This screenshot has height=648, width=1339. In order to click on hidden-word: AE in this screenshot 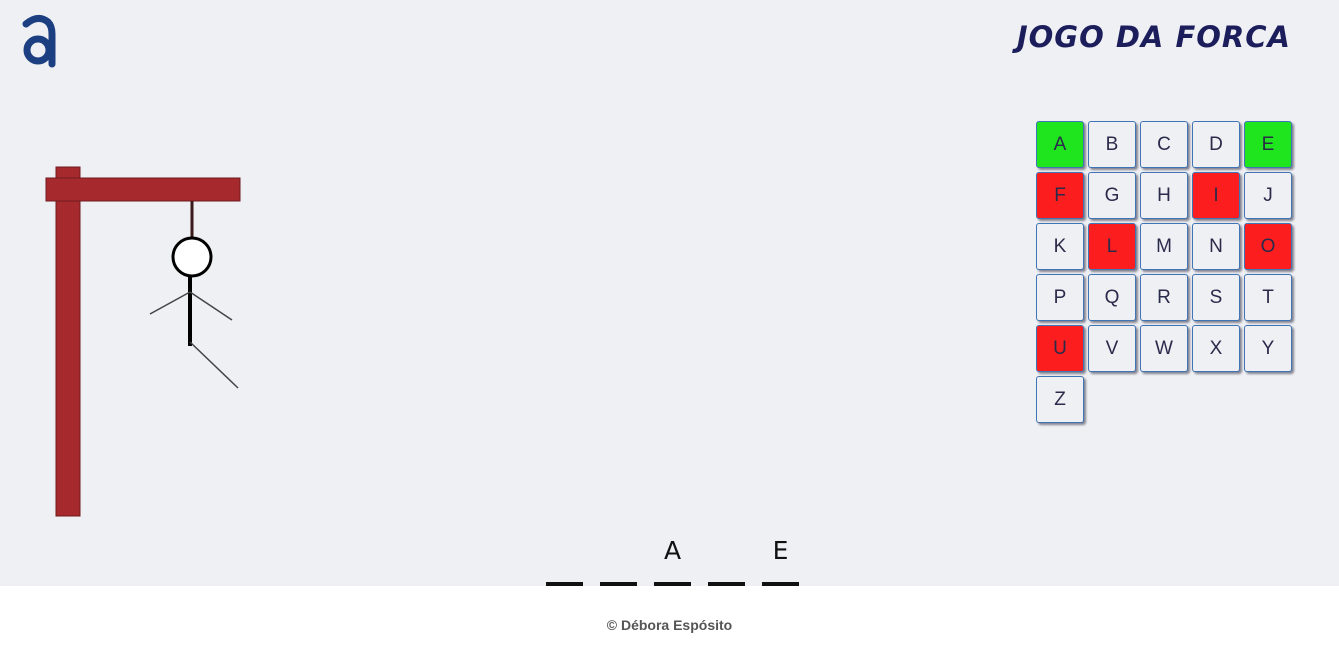, I will do `click(672, 558)`.